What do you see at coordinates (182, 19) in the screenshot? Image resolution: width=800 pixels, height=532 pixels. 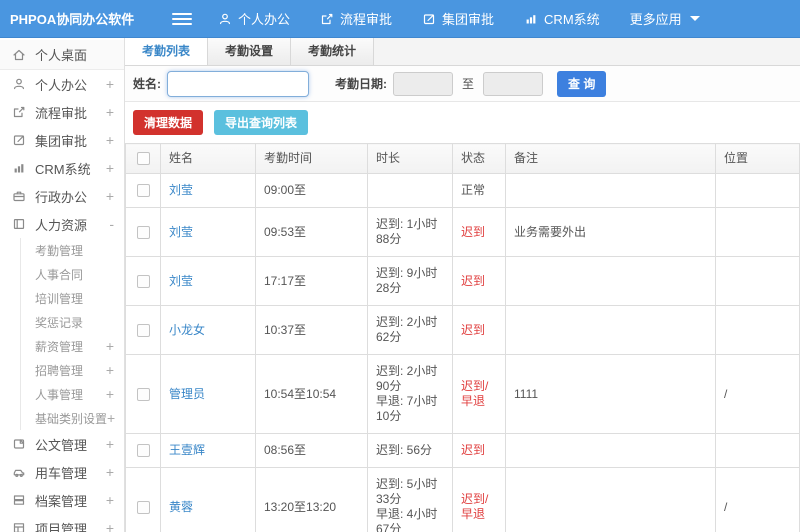 I see `menu-toggle-icon` at bounding box center [182, 19].